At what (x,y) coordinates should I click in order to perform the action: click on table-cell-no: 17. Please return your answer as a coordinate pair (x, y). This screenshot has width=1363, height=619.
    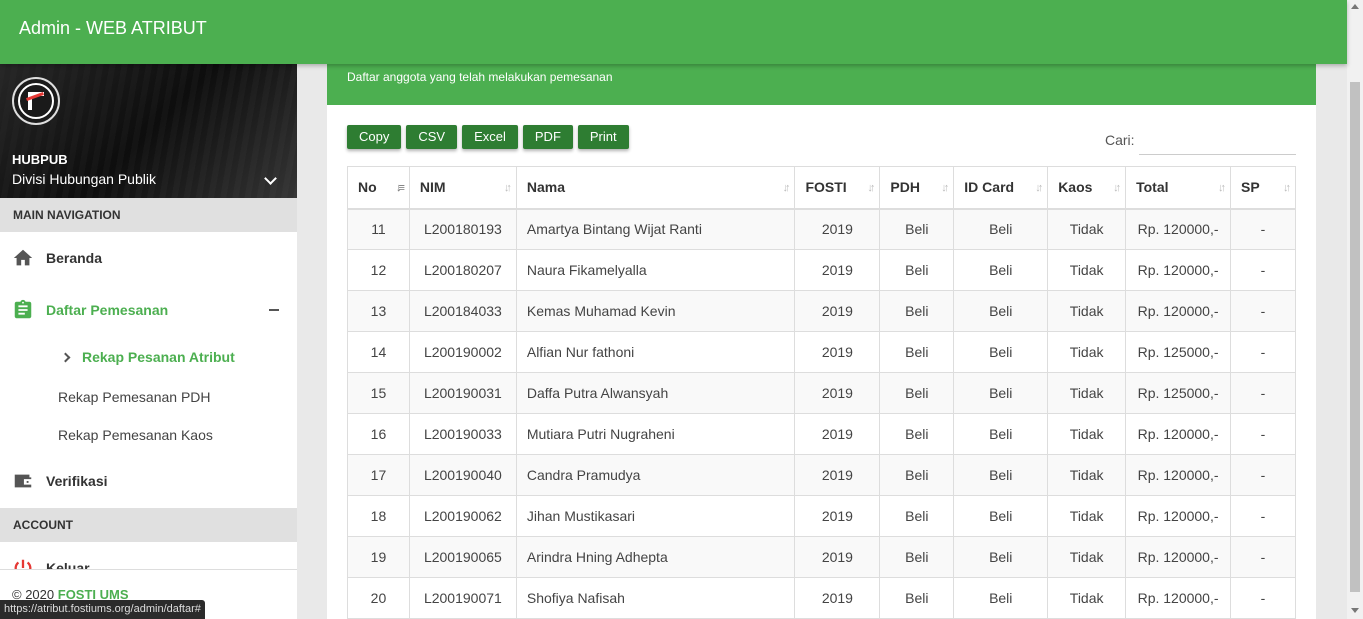
    Looking at the image, I should click on (378, 475).